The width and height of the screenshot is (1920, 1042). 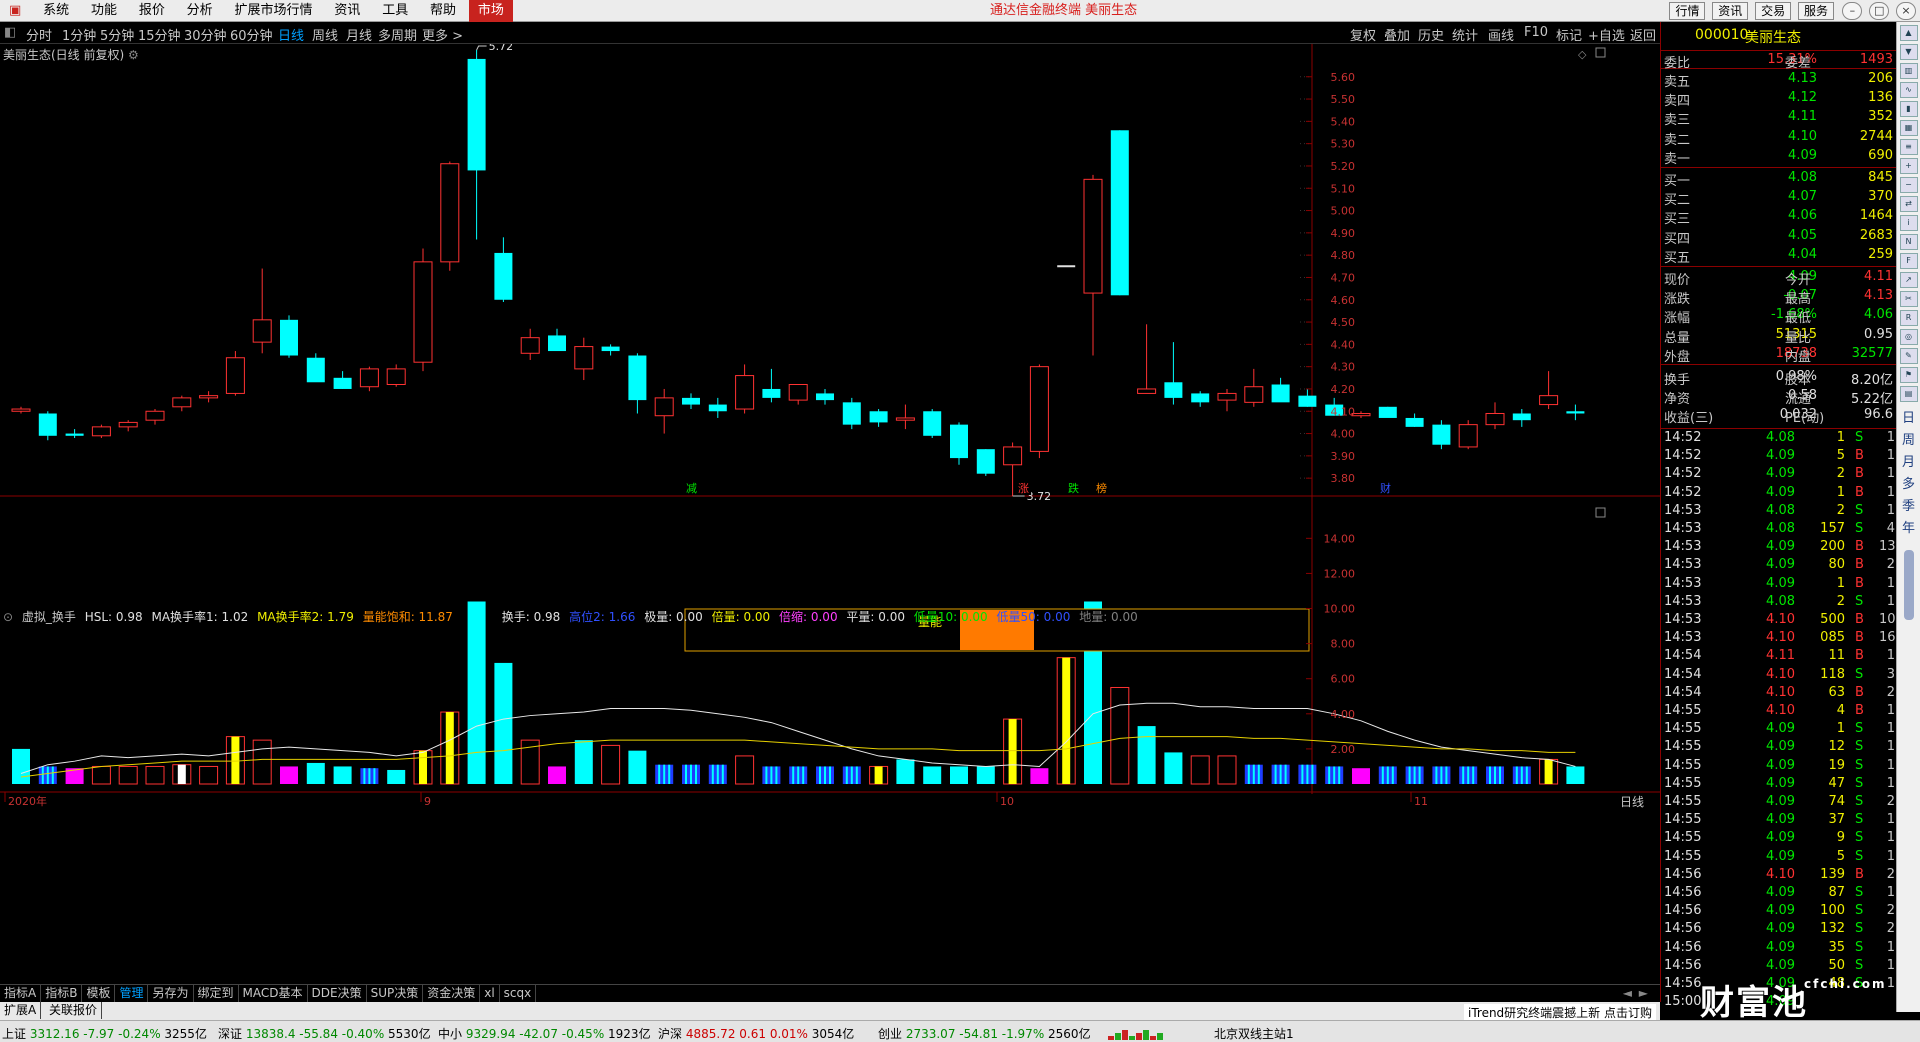 What do you see at coordinates (1879, 11) in the screenshot?
I see `maximize-icon: □` at bounding box center [1879, 11].